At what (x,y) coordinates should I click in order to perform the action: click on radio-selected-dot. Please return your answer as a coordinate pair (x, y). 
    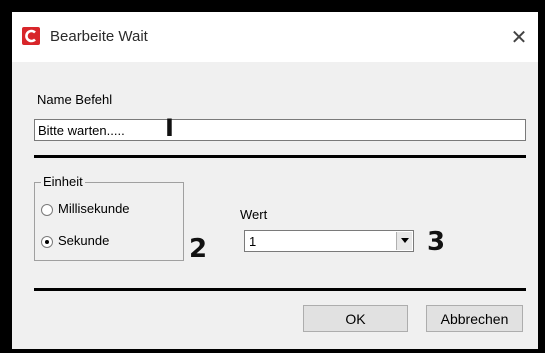
    Looking at the image, I should click on (47, 242).